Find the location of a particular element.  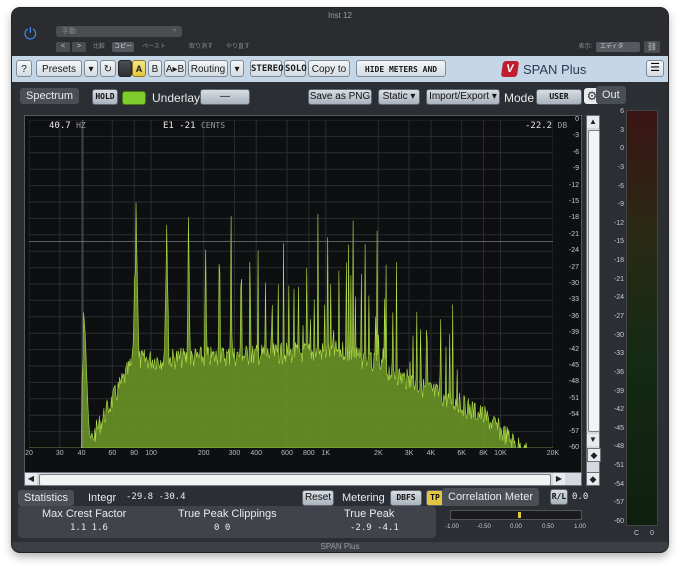

scroll-right-icon: ▶ is located at coordinates (559, 479).